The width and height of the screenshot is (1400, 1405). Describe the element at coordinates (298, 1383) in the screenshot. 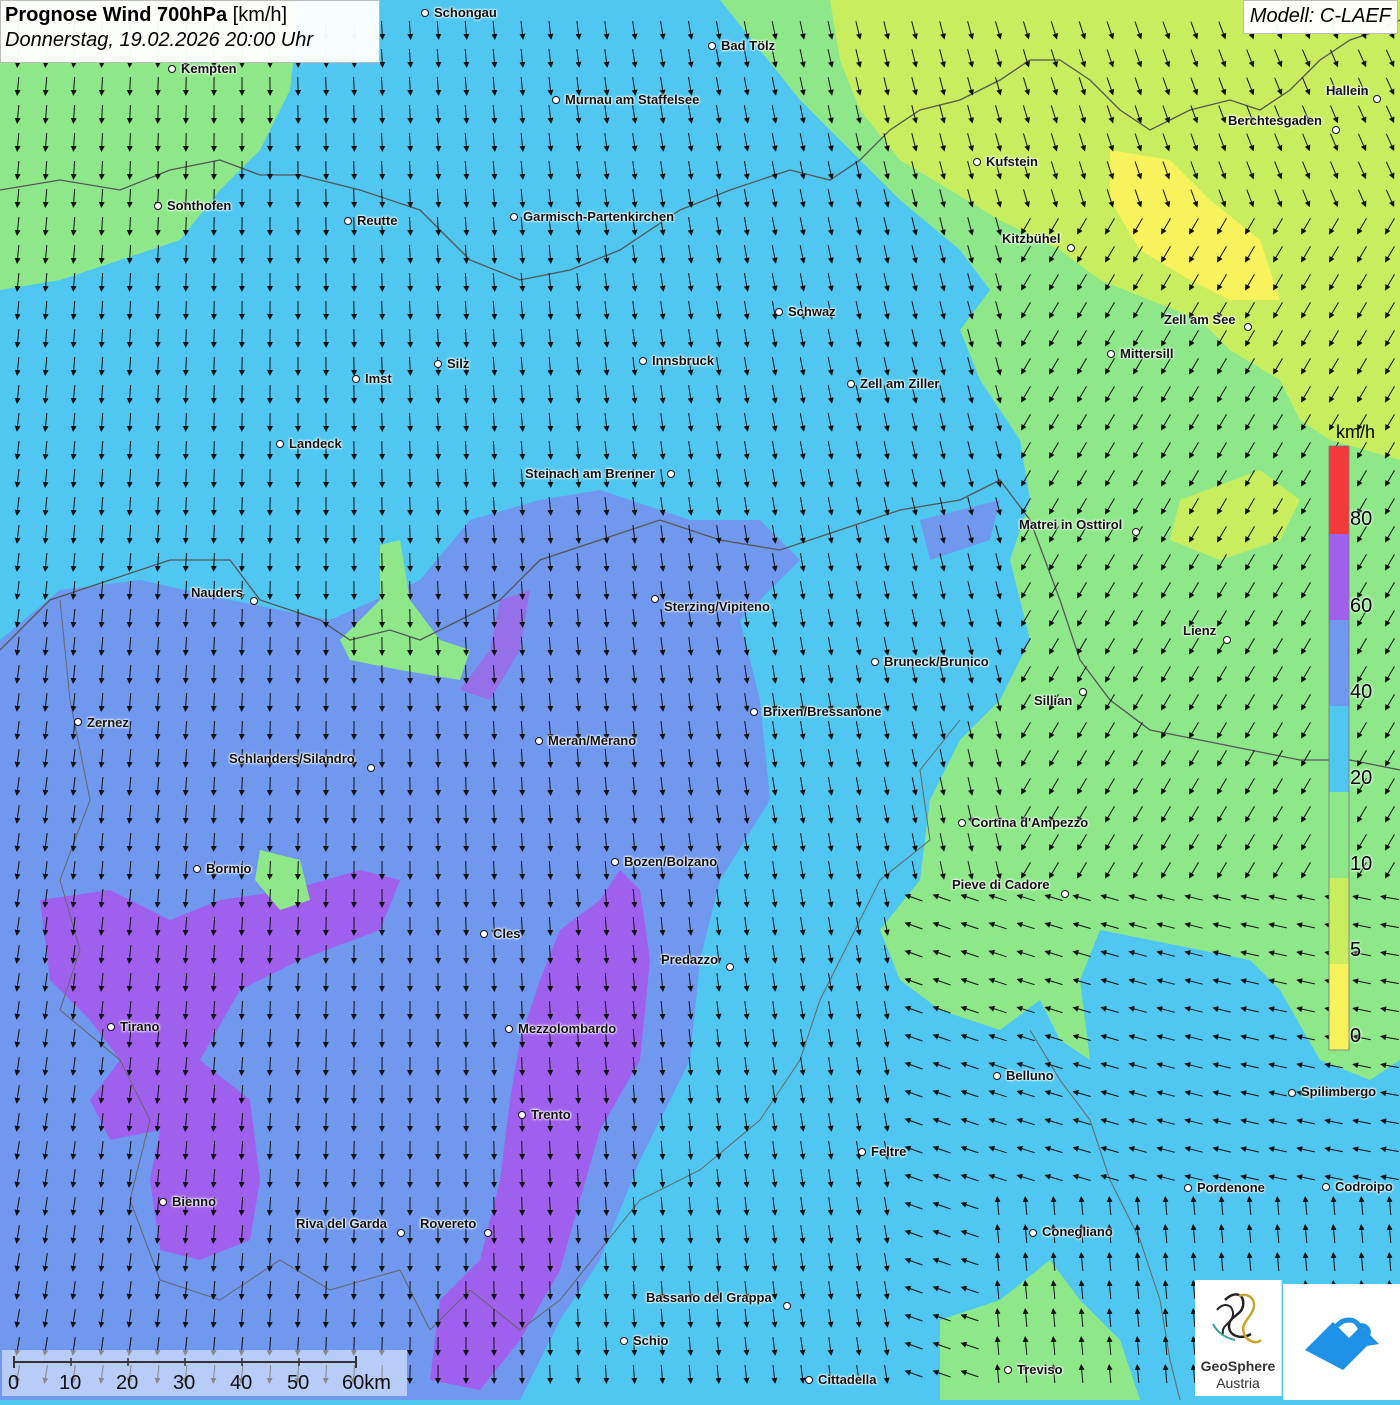

I see `scale-label-50: 50` at that location.